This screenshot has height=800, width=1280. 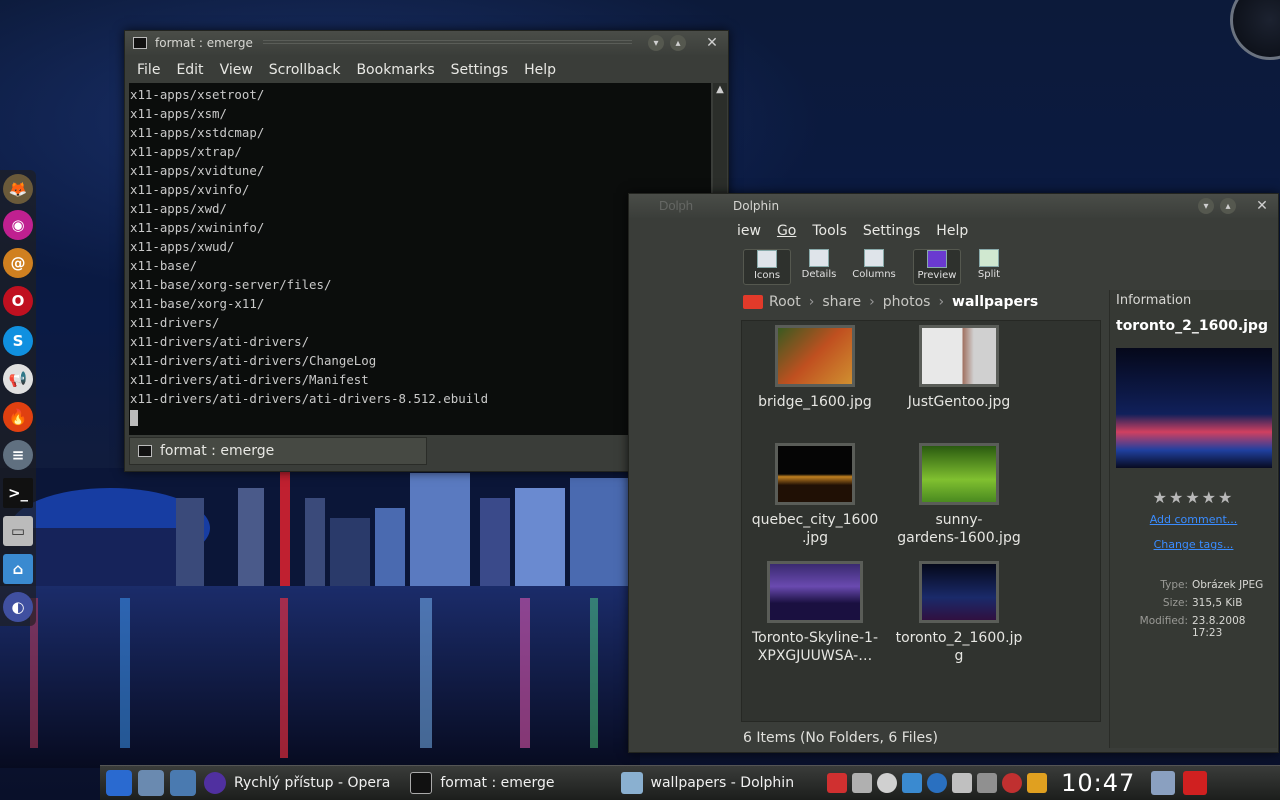 I want to click on preview-button: Preview, so click(x=937, y=267).